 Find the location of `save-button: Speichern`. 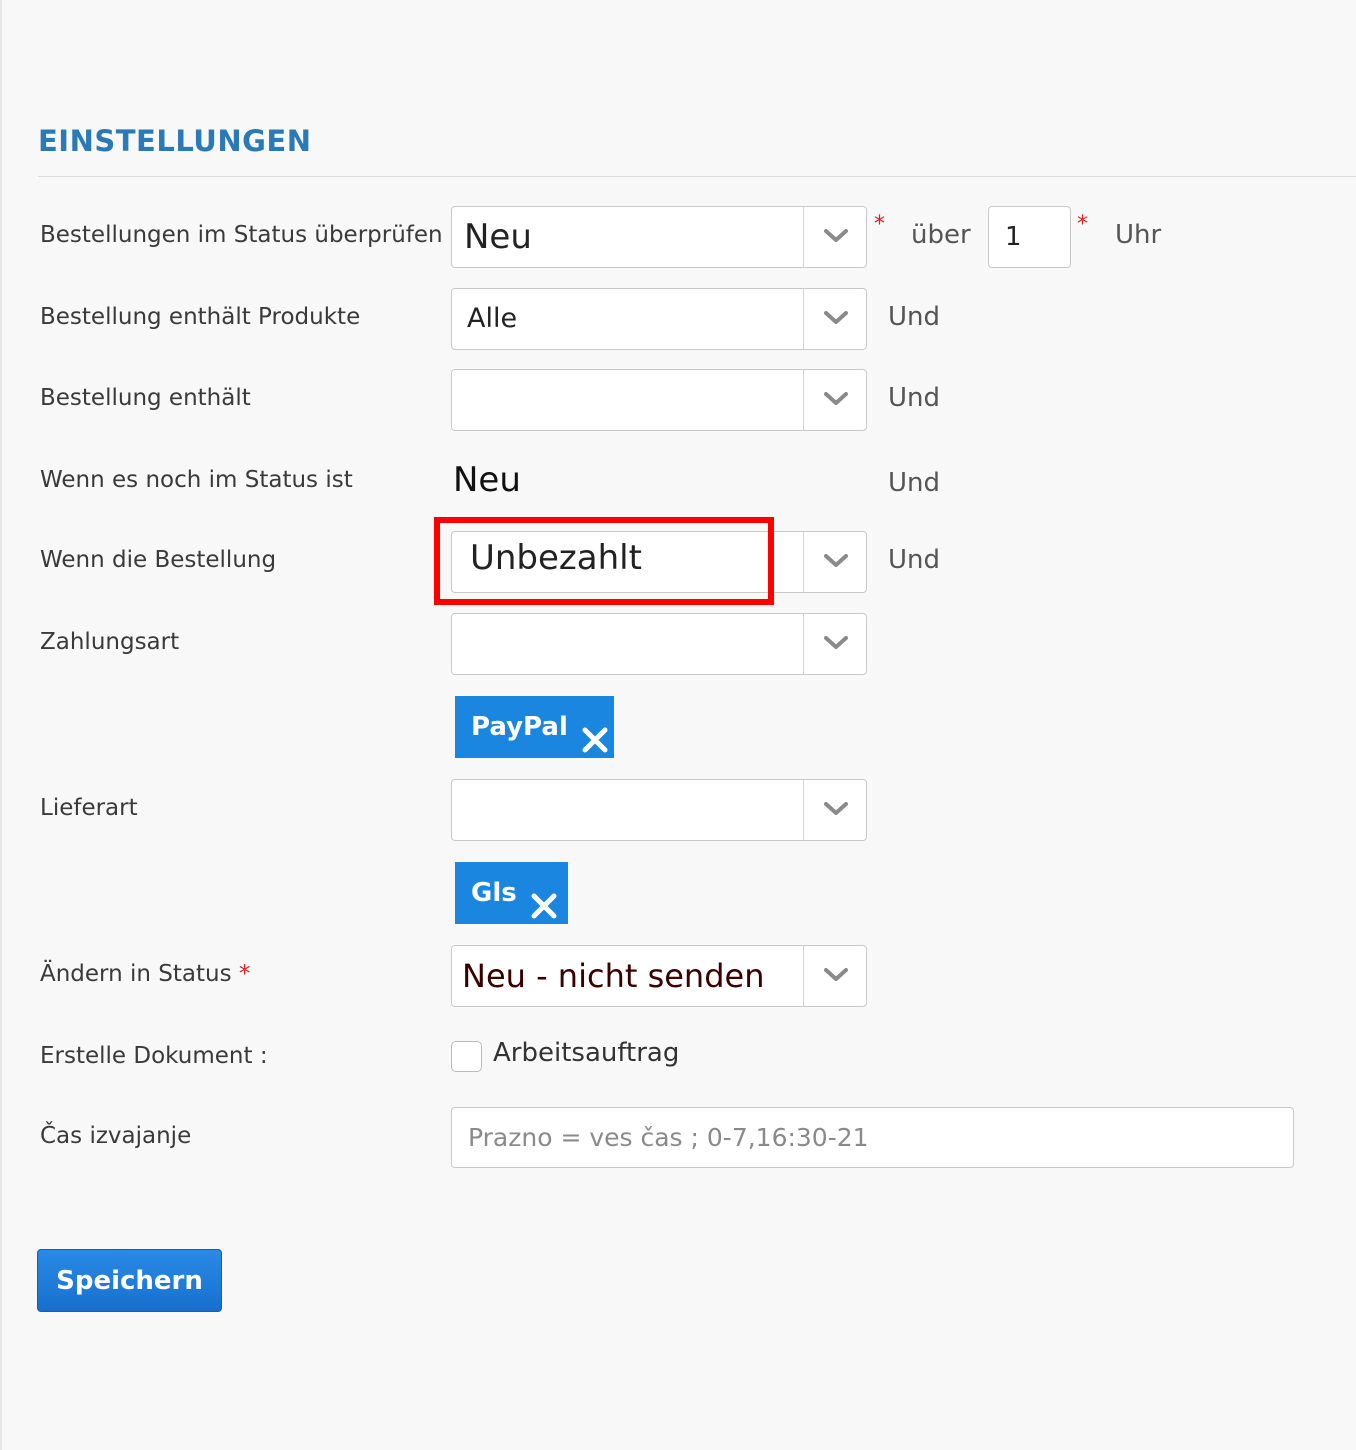

save-button: Speichern is located at coordinates (129, 1280).